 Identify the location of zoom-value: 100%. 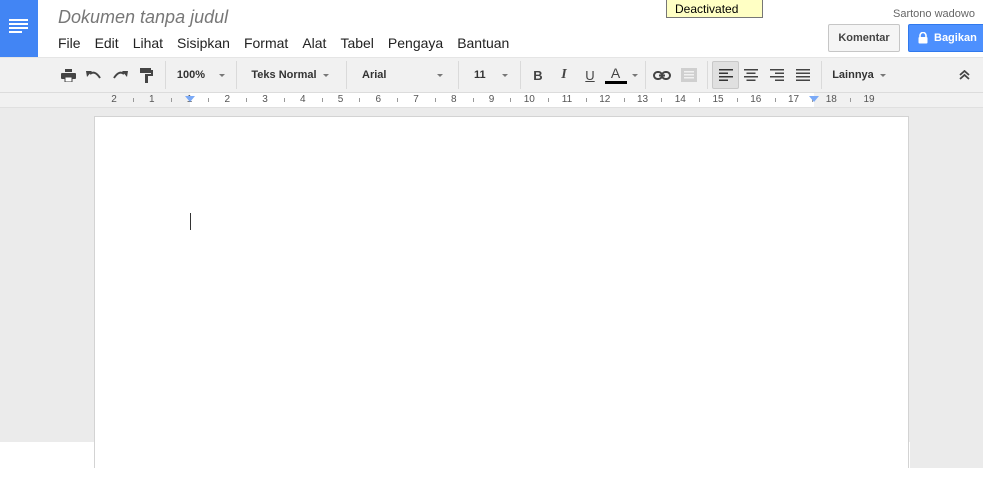
(191, 75).